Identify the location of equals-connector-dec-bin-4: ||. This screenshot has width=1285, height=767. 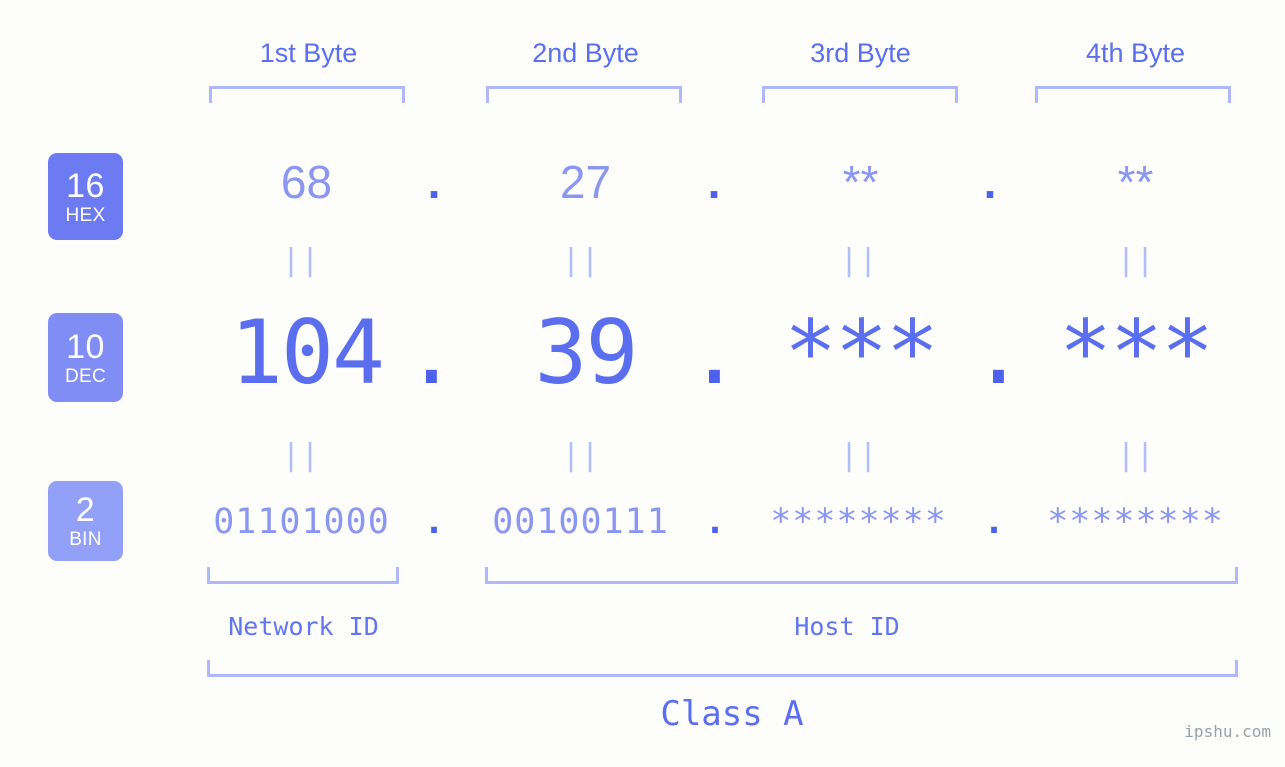
(1136, 455).